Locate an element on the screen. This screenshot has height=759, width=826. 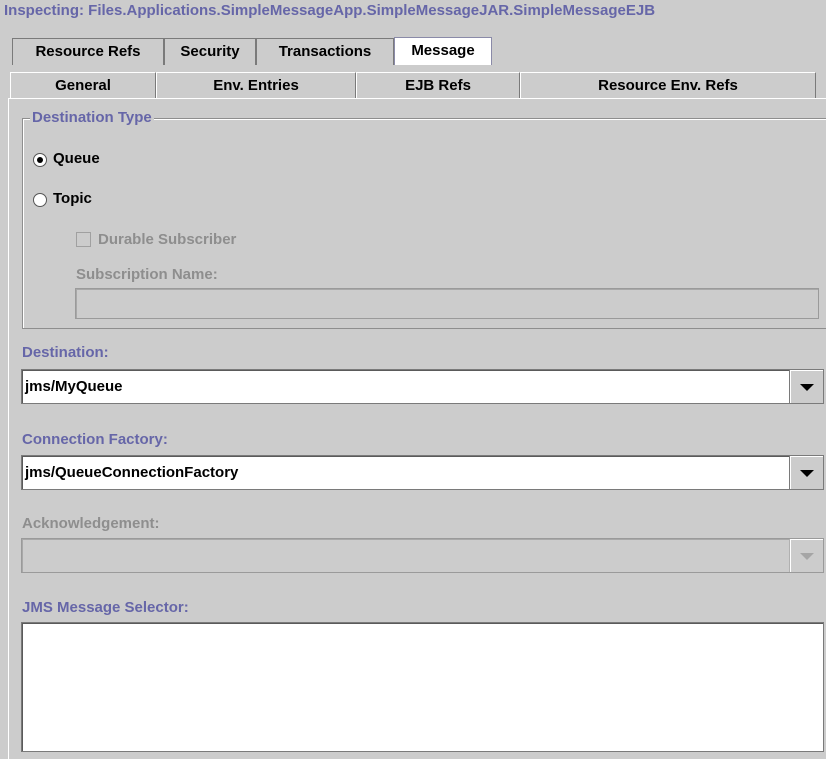
tab-security: Security is located at coordinates (210, 51).